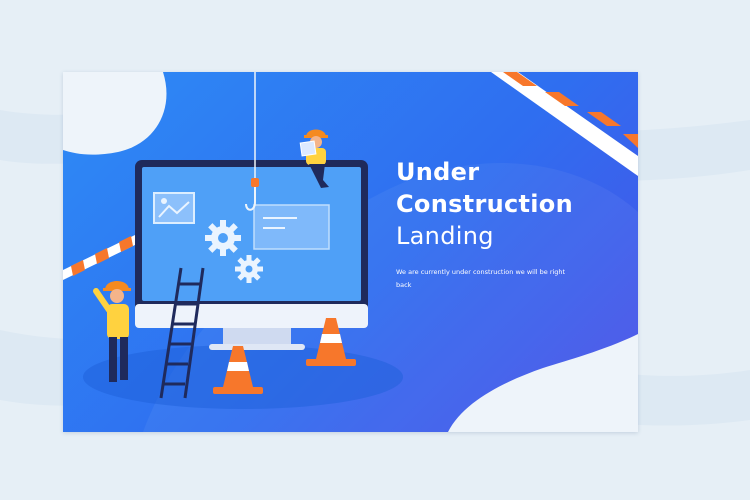  I want to click on title-landing: Landing, so click(445, 236).